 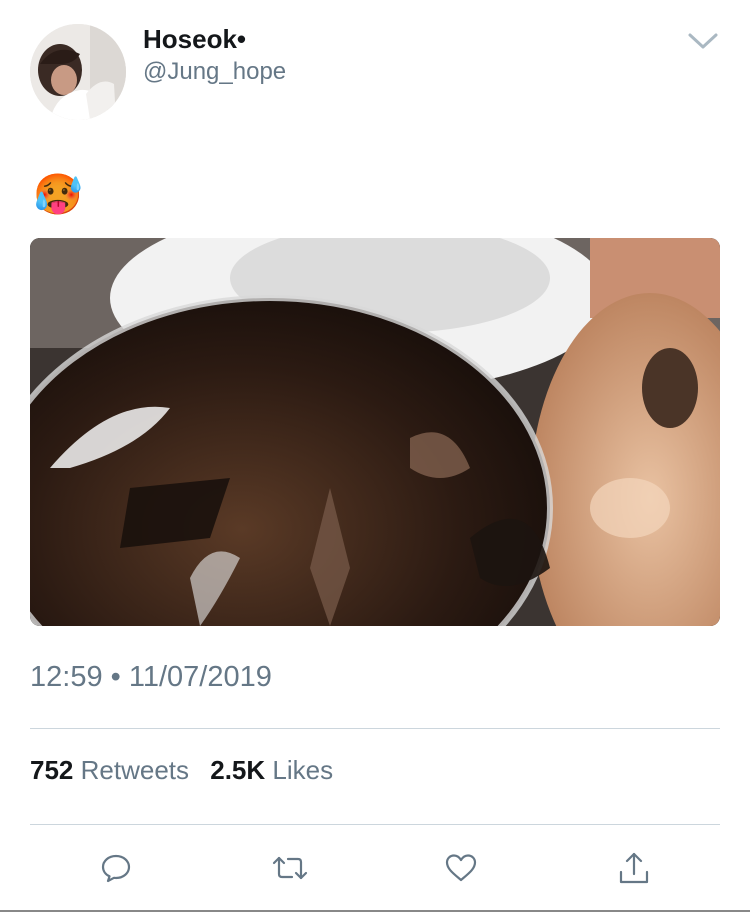 I want to click on profile-photo-icon, so click(x=78, y=72).